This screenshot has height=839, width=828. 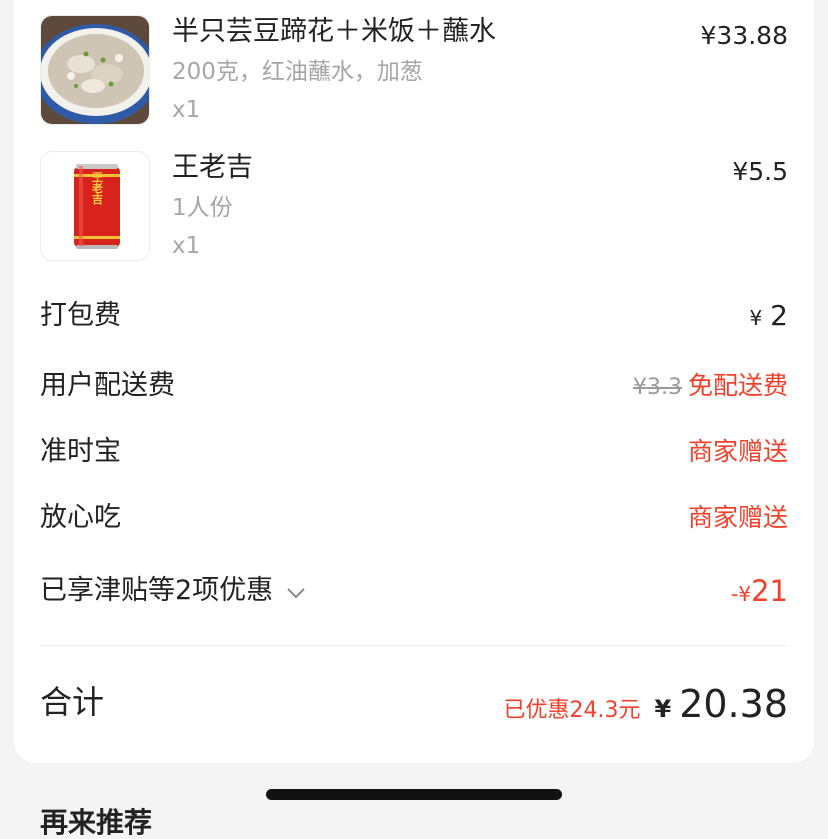 What do you see at coordinates (80, 451) in the screenshot?
I see `ontime-guarantee-label: 准时宝` at bounding box center [80, 451].